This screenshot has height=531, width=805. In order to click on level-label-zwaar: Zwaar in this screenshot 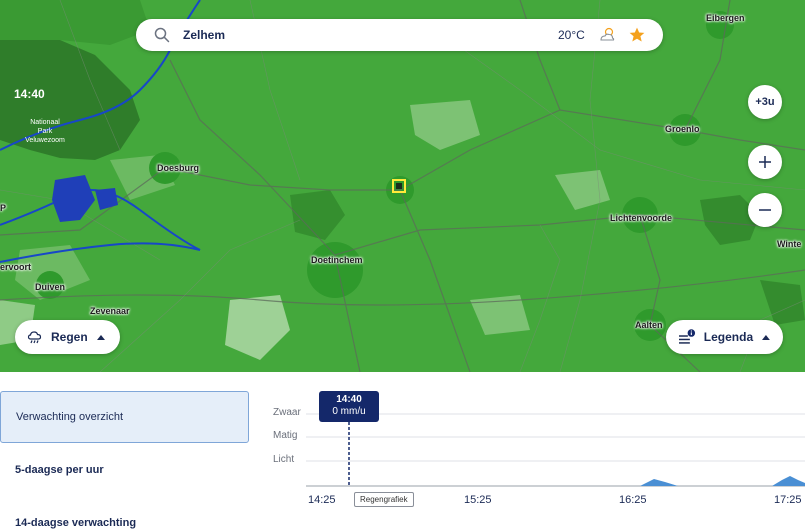, I will do `click(287, 412)`.